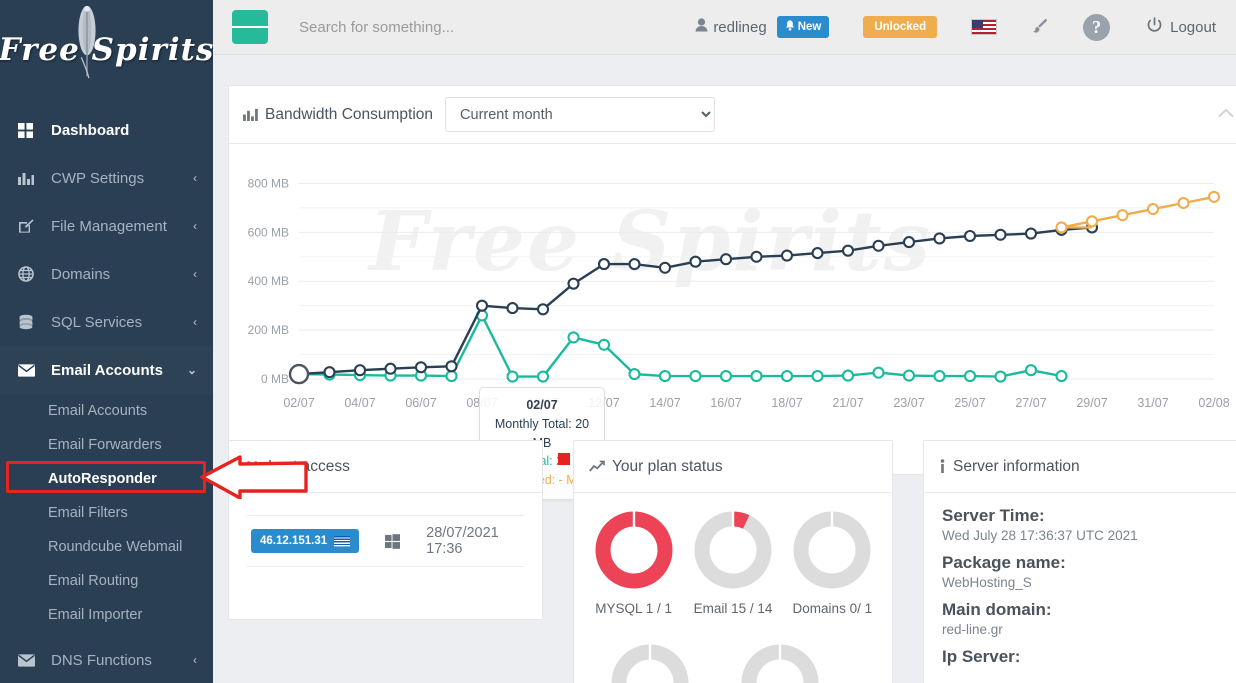 Image resolution: width=1236 pixels, height=683 pixels. I want to click on sidebar-item-email-accounts: Email Accounts ⌄, so click(106, 370).